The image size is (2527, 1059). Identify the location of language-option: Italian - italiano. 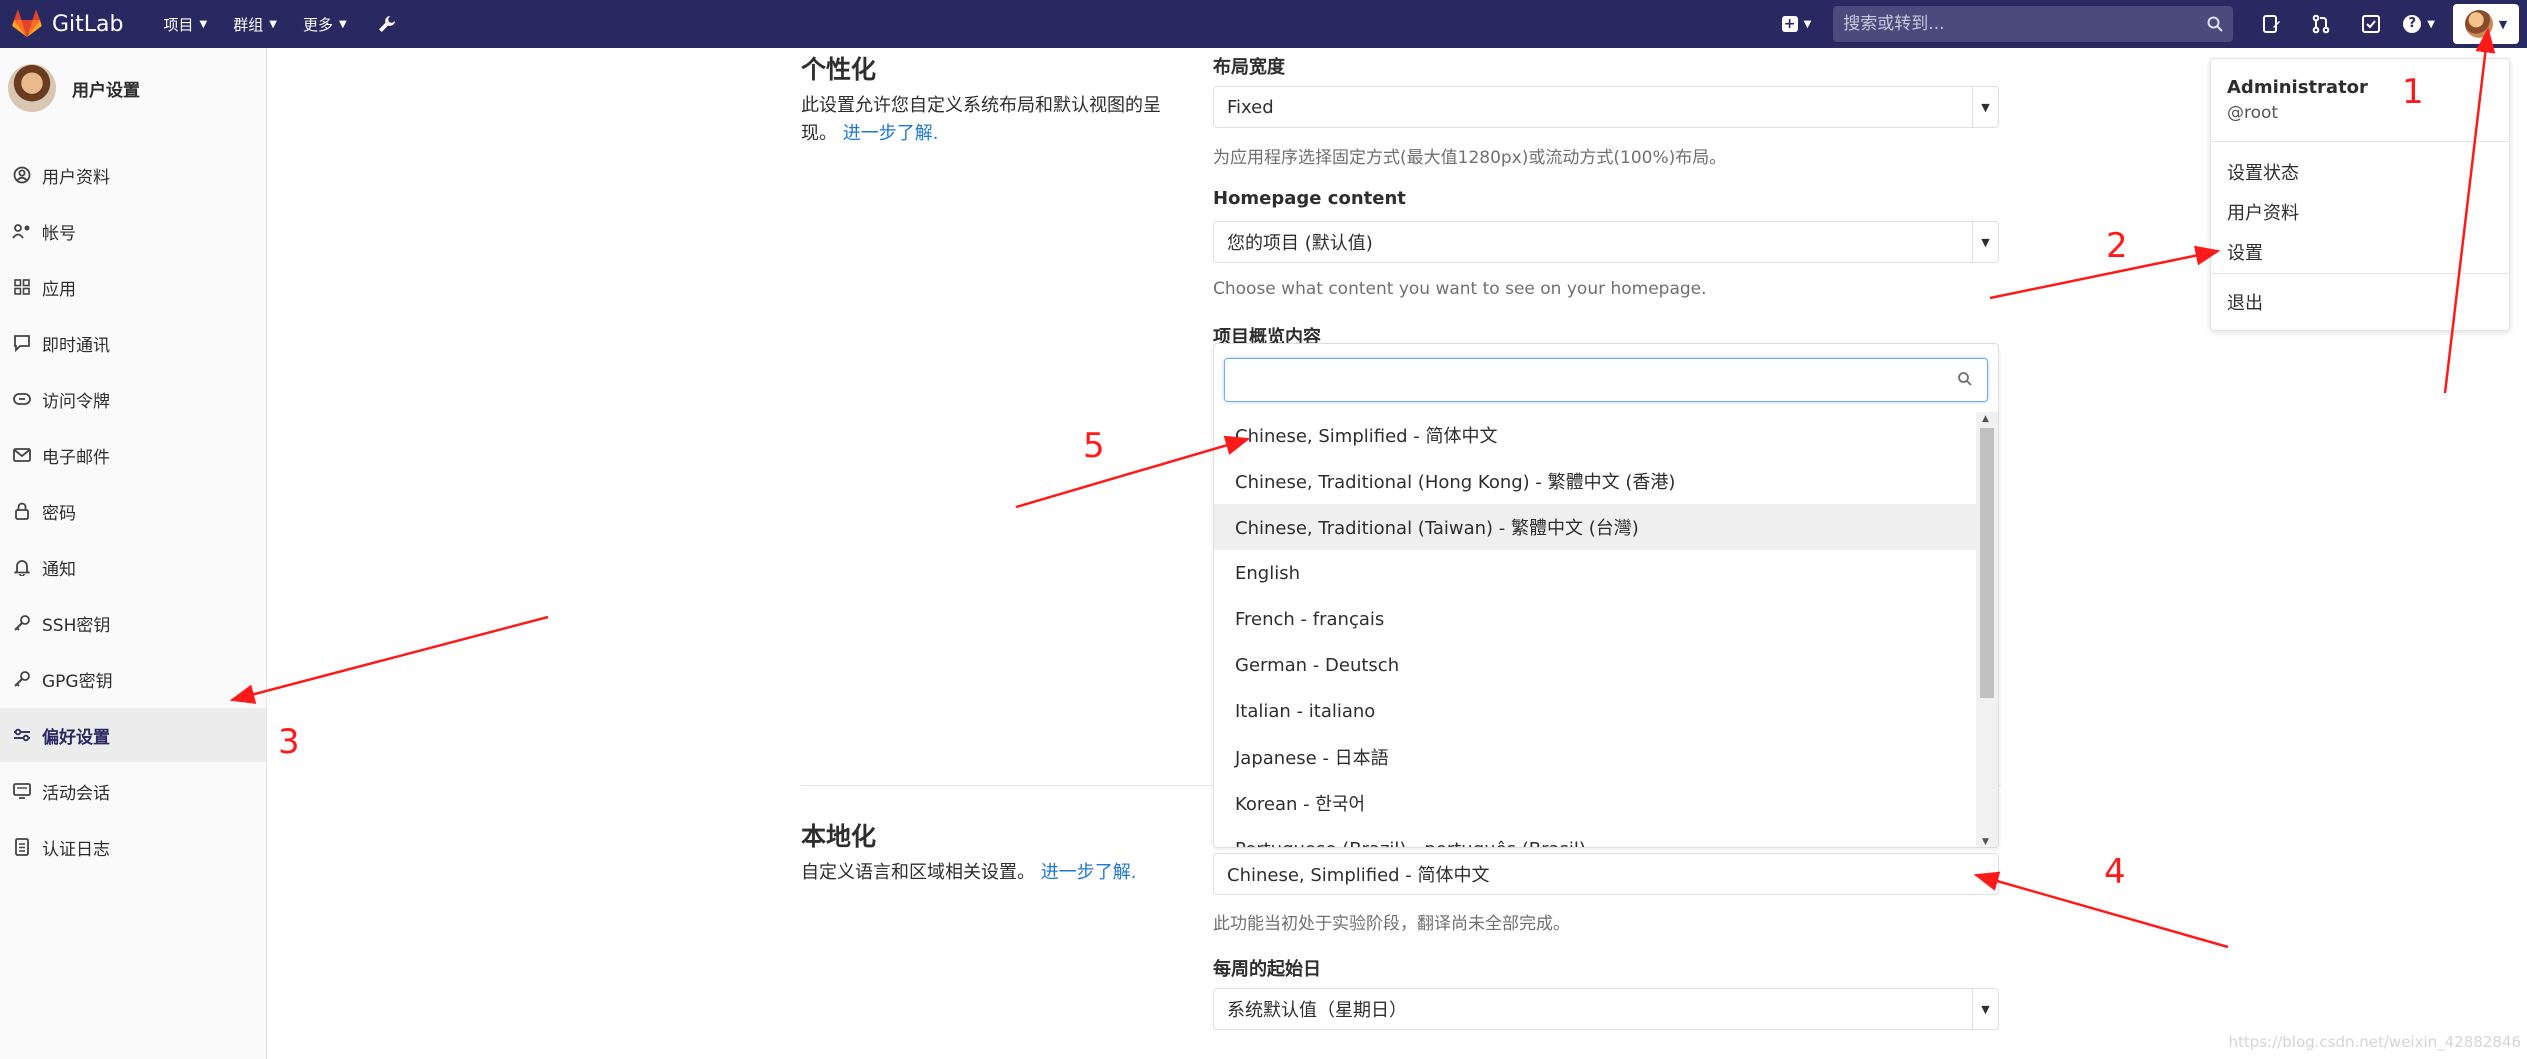
(1595, 711).